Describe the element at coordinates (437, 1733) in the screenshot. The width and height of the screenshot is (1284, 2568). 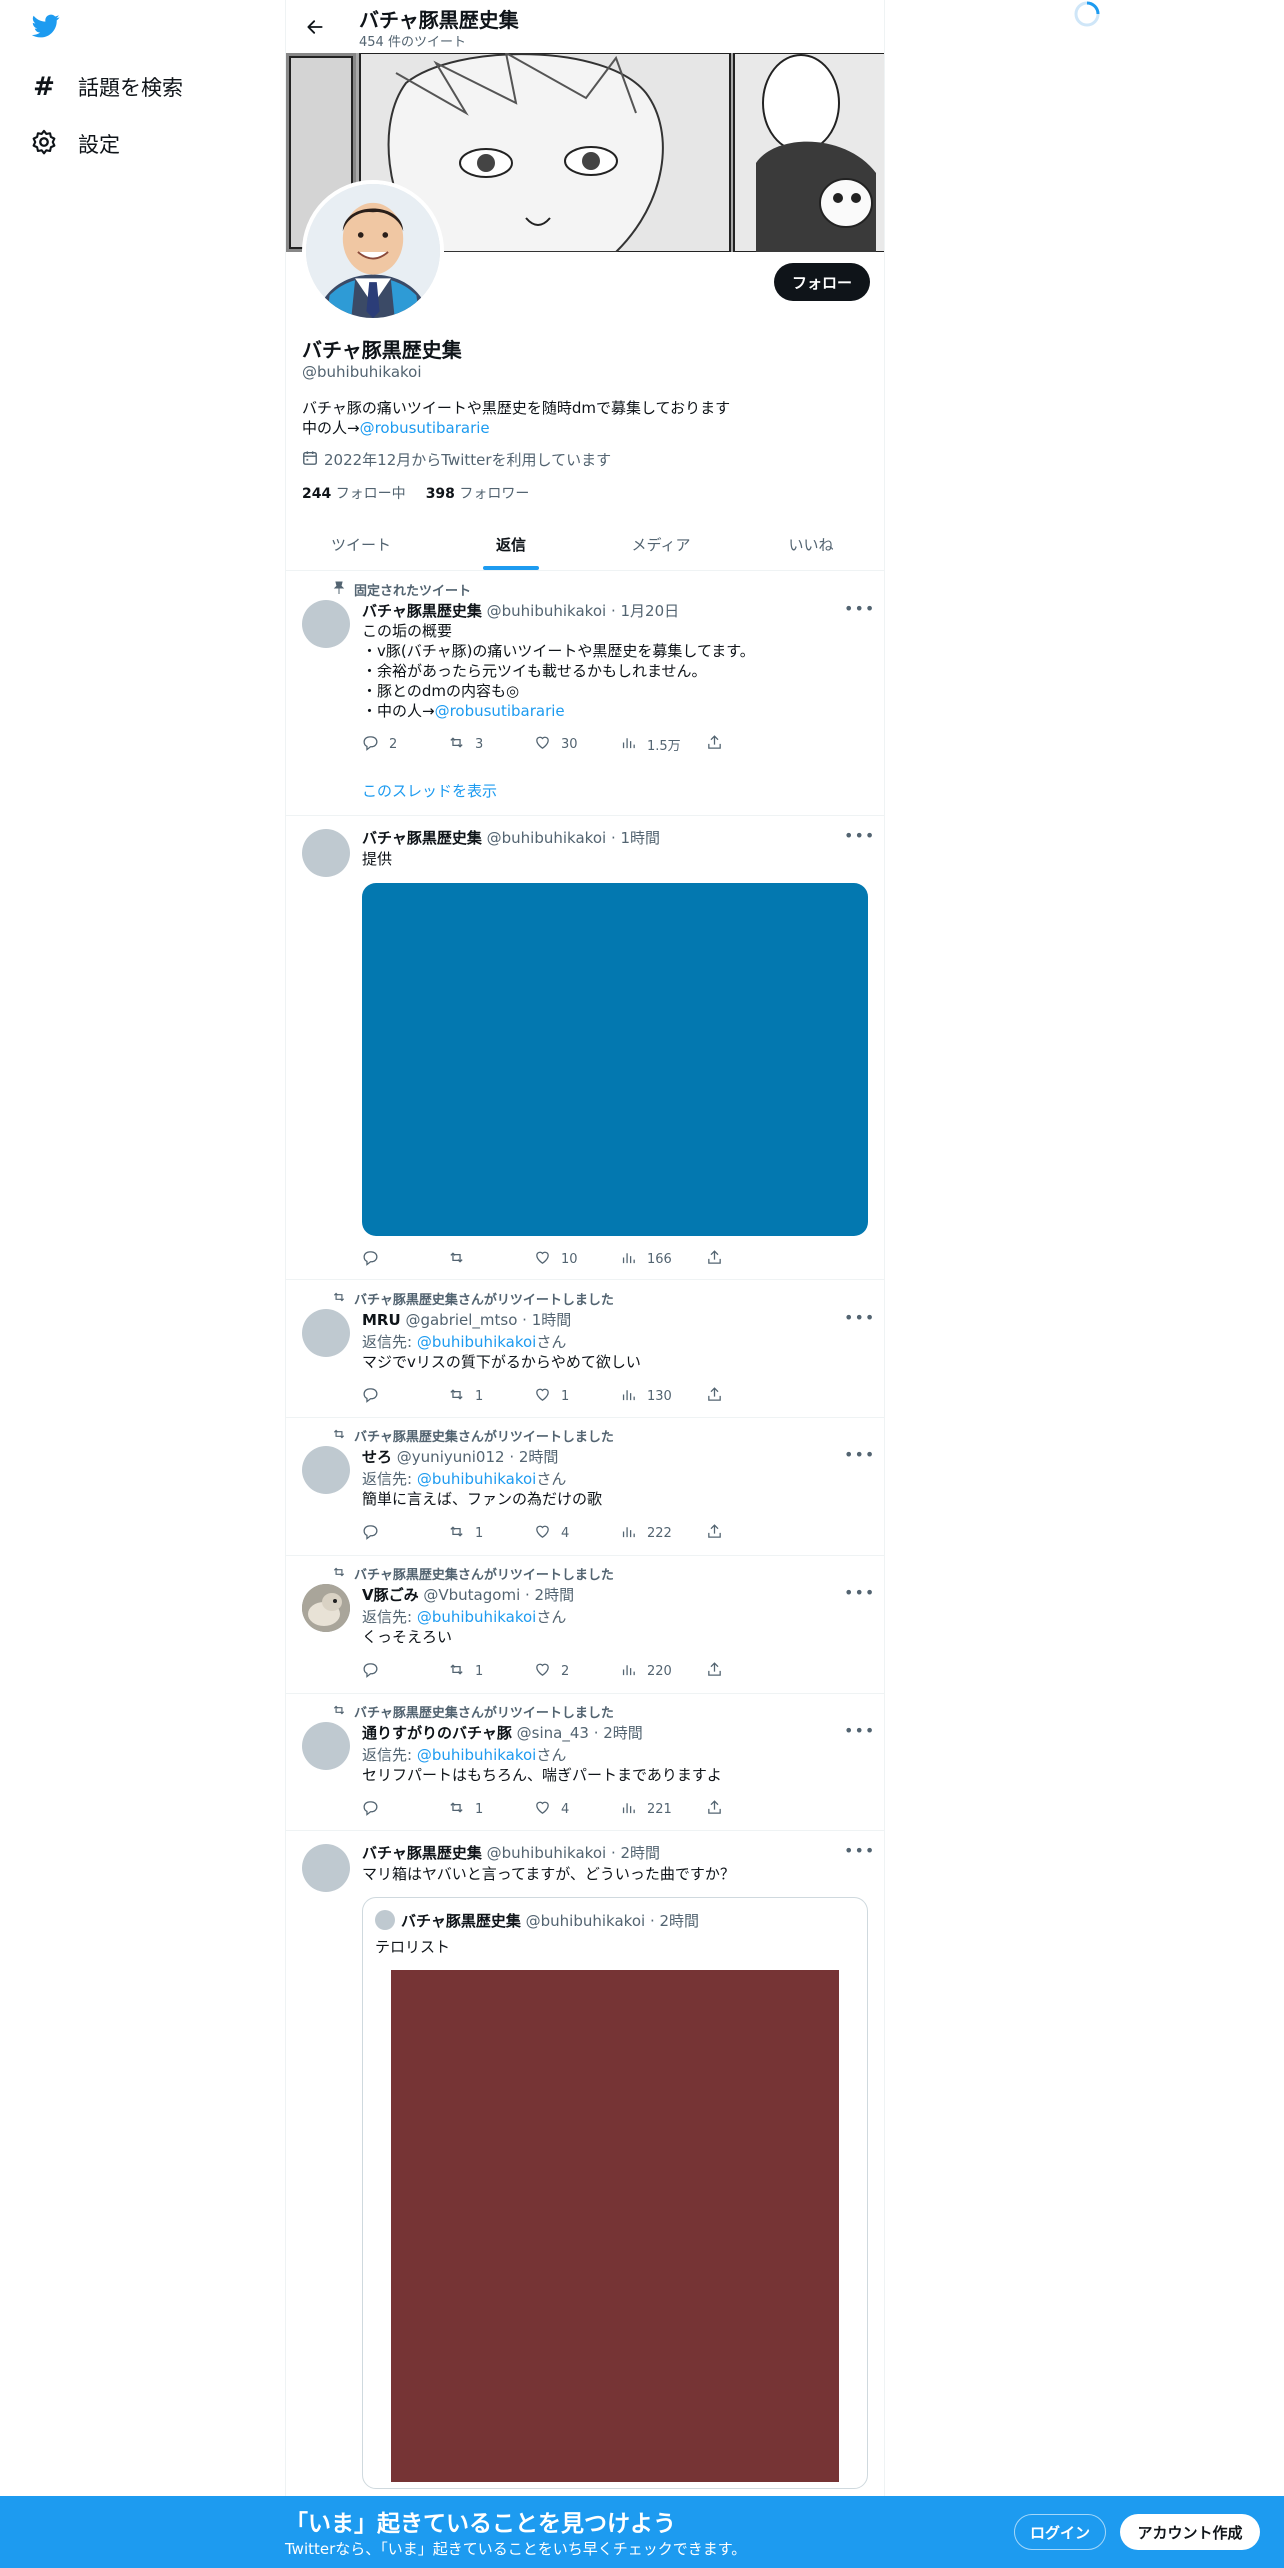
I see `tweet-author-name: 通りすがりのバチャ豚` at that location.